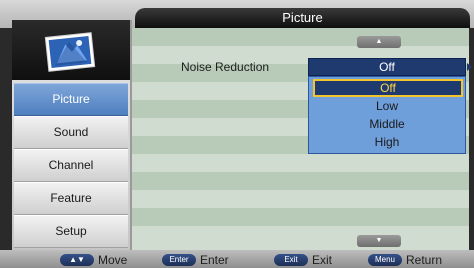  I want to click on scroll-up-button: ▲, so click(379, 42).